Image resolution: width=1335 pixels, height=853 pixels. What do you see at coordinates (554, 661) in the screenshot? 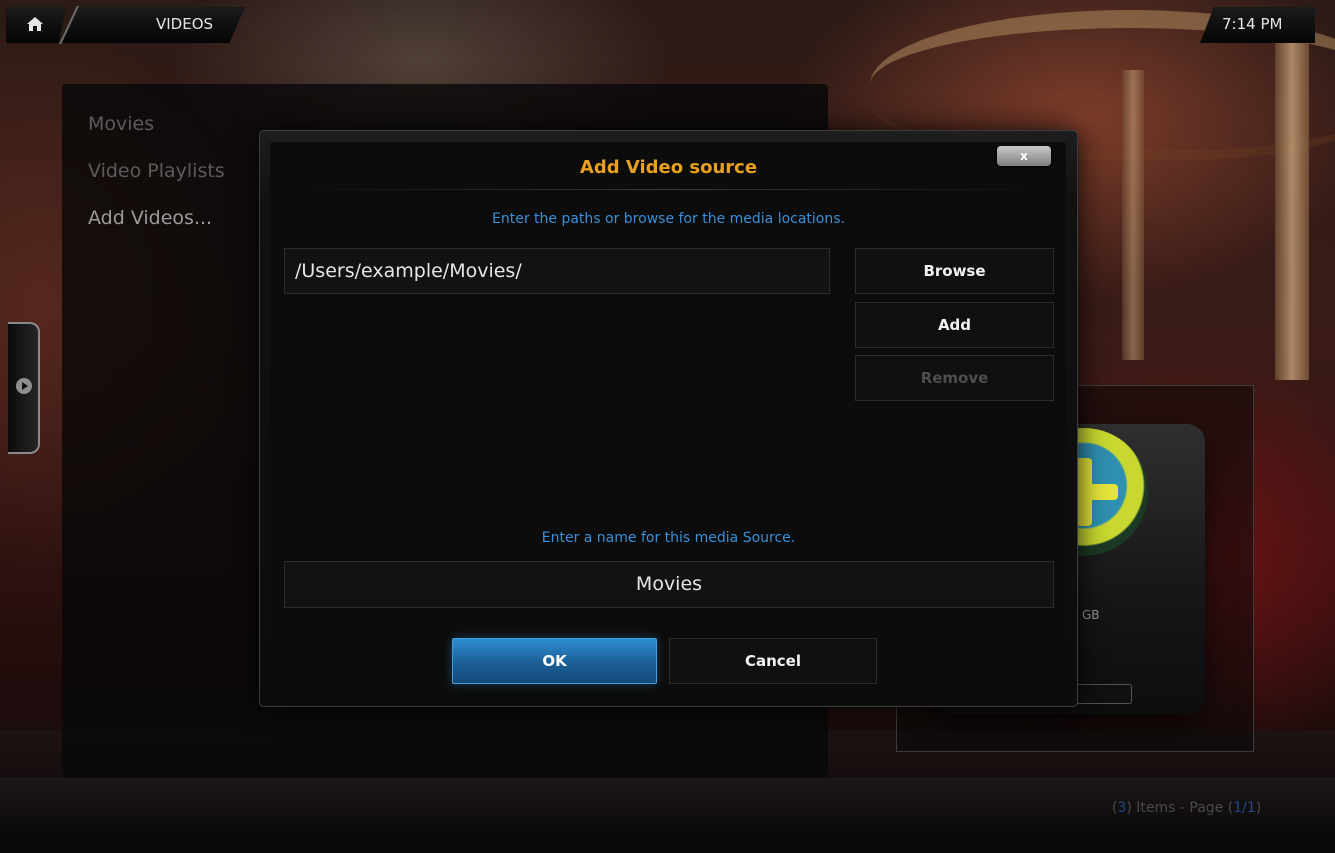
I see `ok-button: OK` at bounding box center [554, 661].